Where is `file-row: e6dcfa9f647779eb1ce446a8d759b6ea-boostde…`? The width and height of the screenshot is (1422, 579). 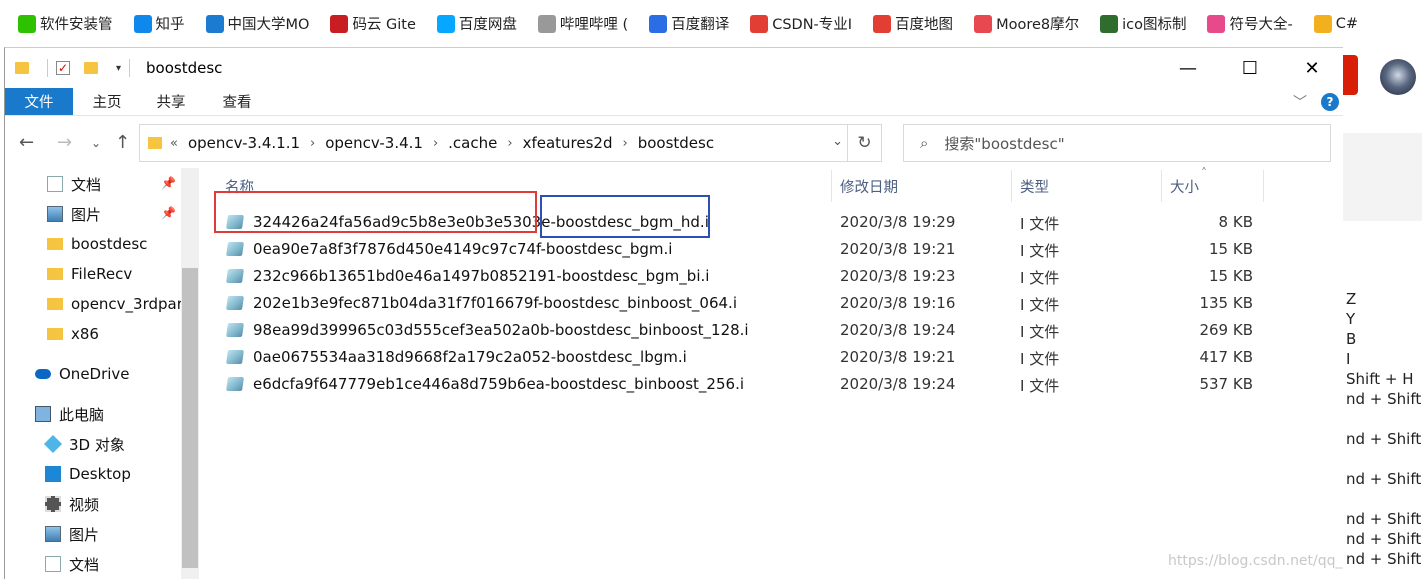 file-row: e6dcfa9f647779eb1ce446a8d759b6ea-boostde… is located at coordinates (735, 384).